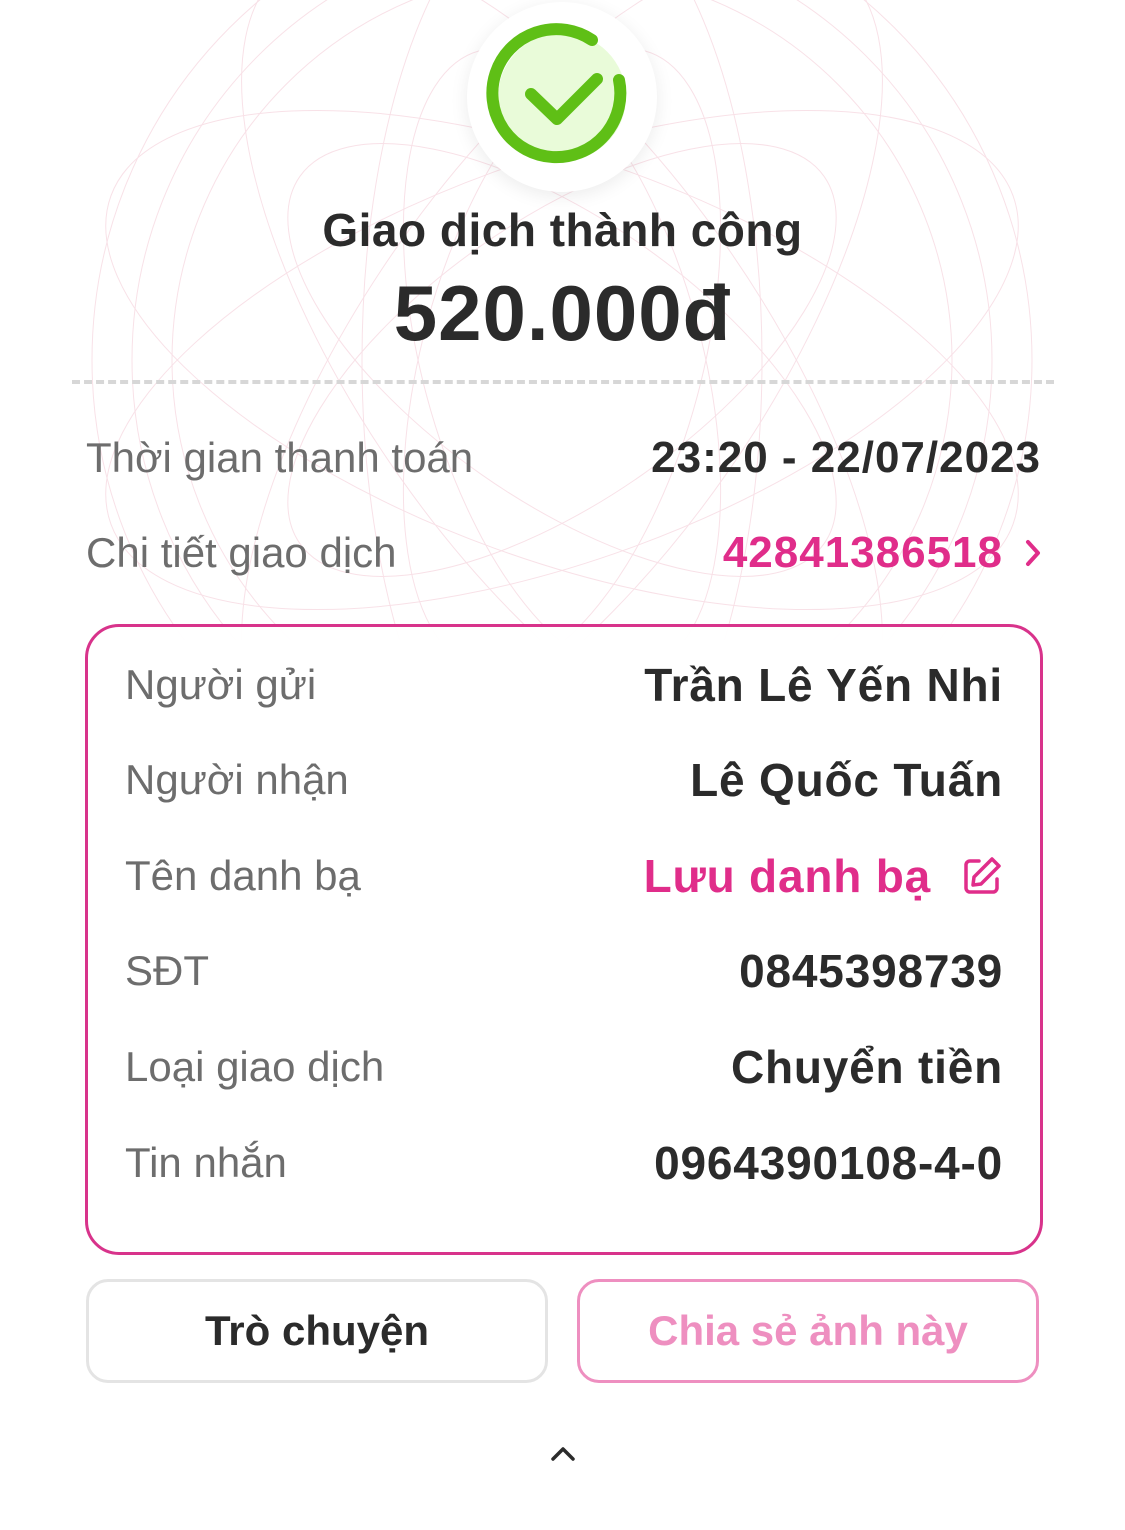 The height and width of the screenshot is (1530, 1125). What do you see at coordinates (563, 1454) in the screenshot?
I see `chevron-up-icon` at bounding box center [563, 1454].